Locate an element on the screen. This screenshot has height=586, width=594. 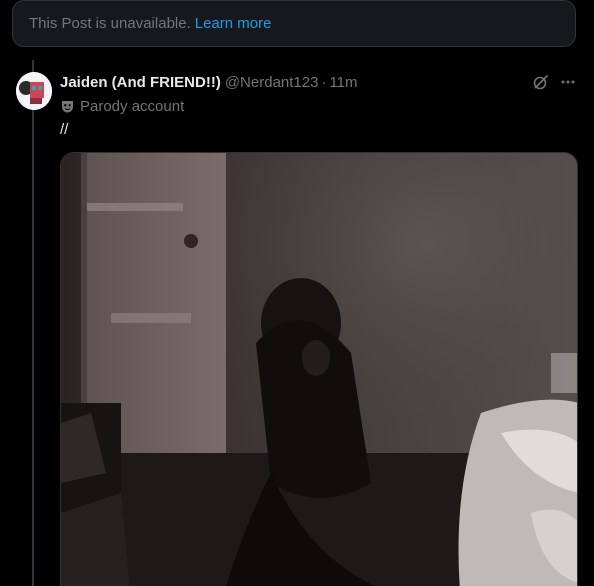
post-header: Jaiden (And FRIEND!!) @Nerdant123 · 11m is located at coordinates (209, 82).